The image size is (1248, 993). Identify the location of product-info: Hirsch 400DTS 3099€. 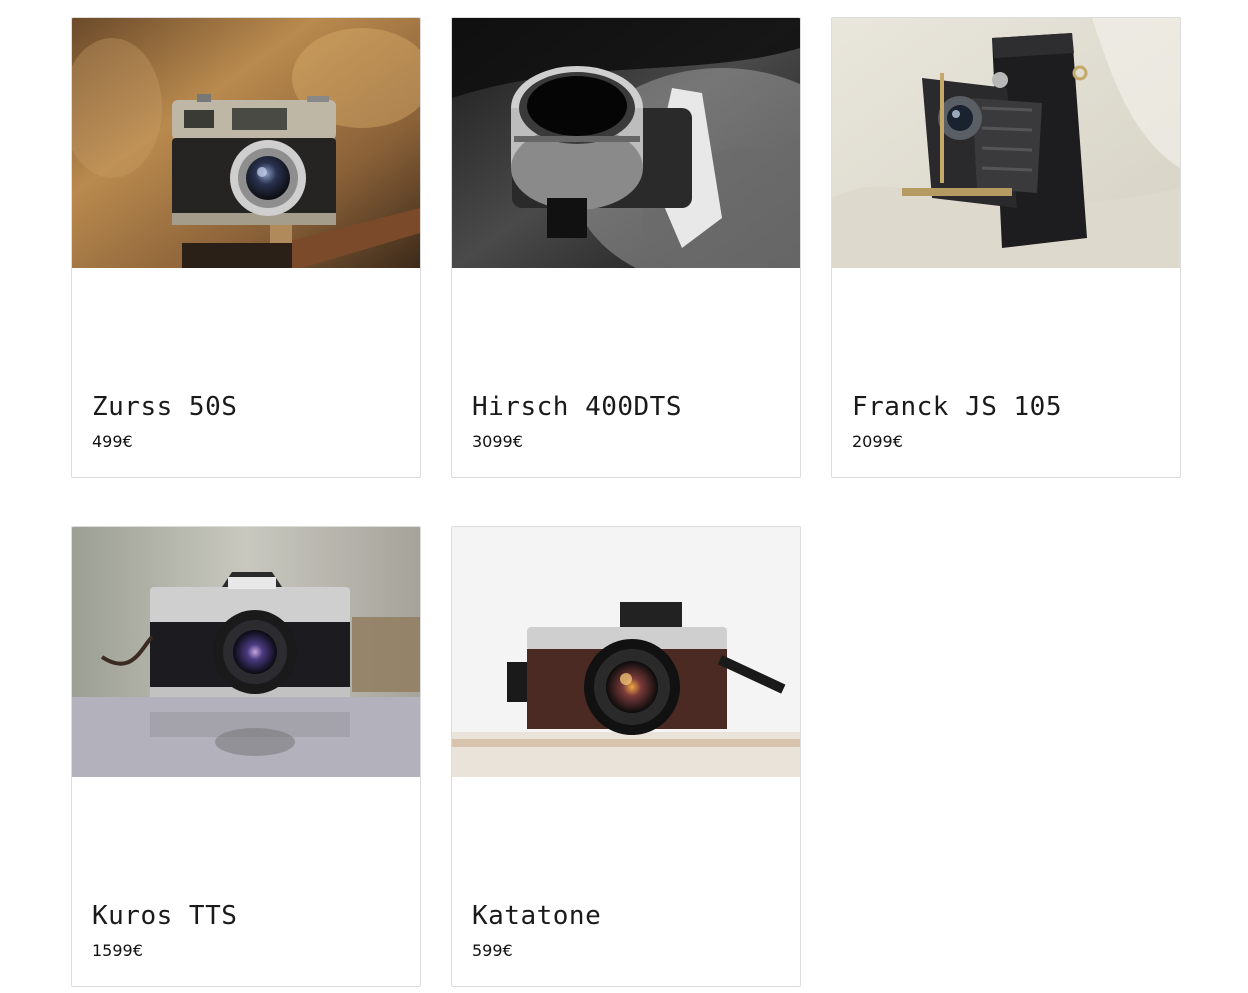
(626, 421).